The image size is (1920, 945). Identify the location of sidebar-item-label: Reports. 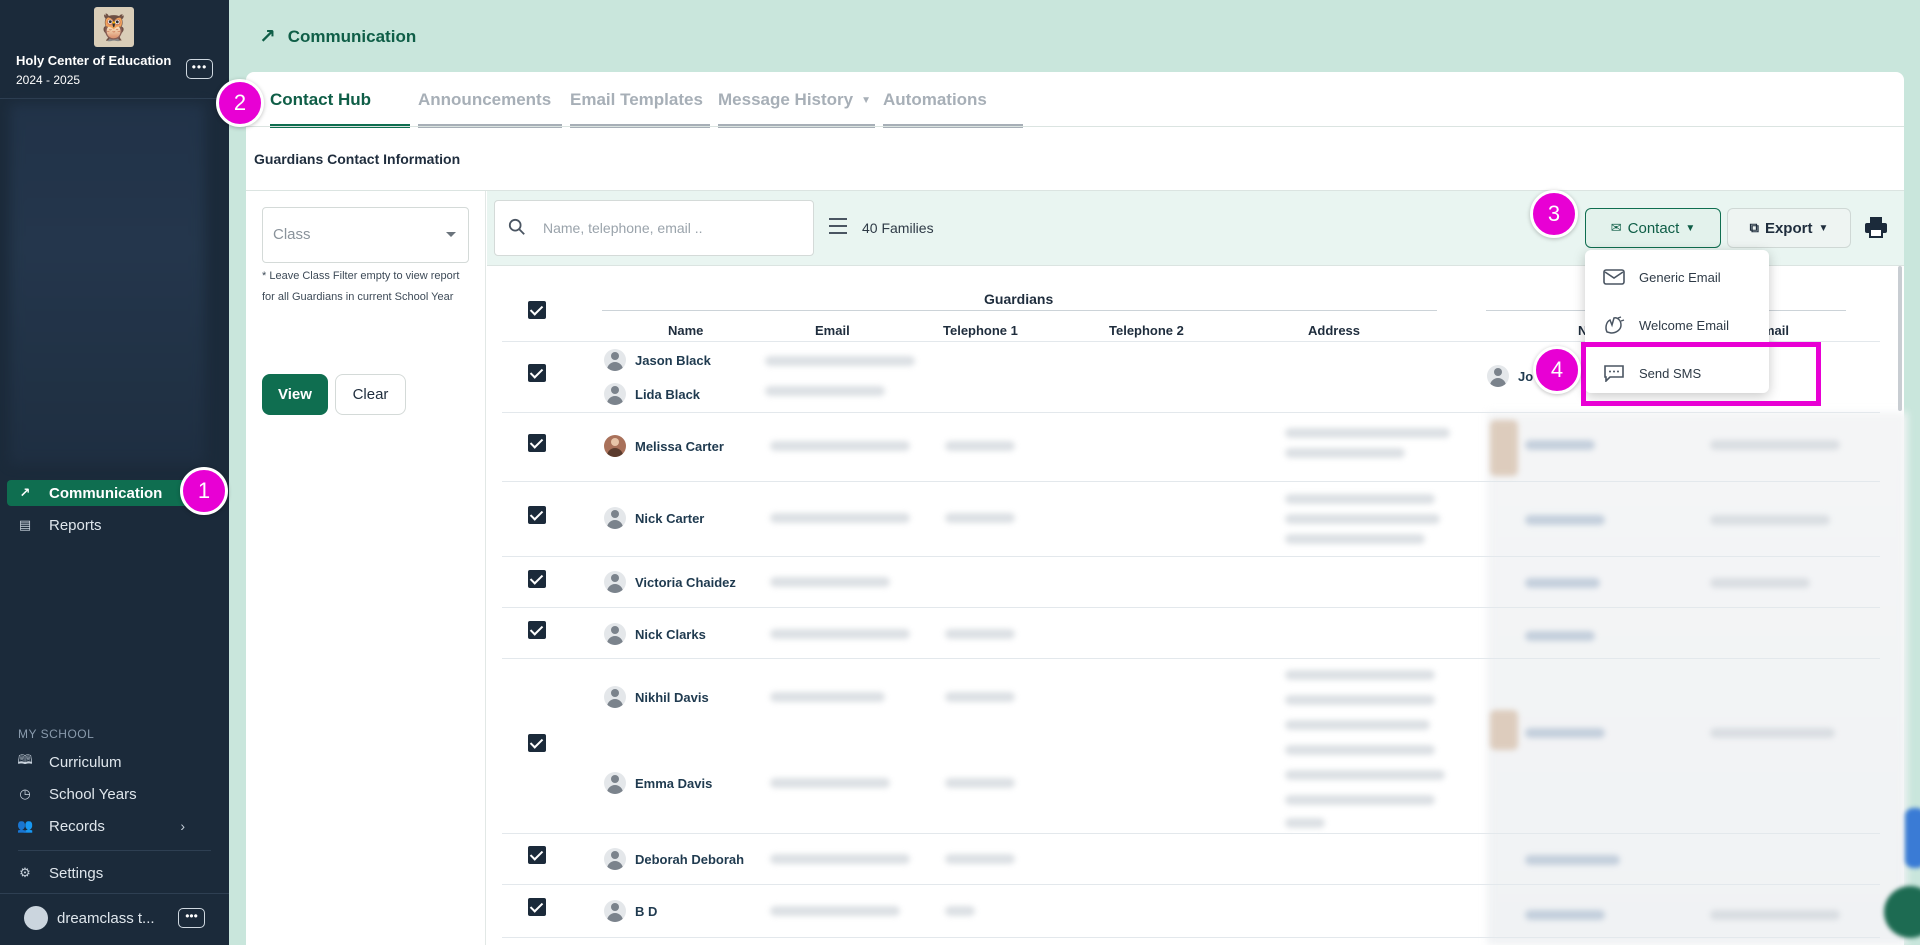
(75, 525).